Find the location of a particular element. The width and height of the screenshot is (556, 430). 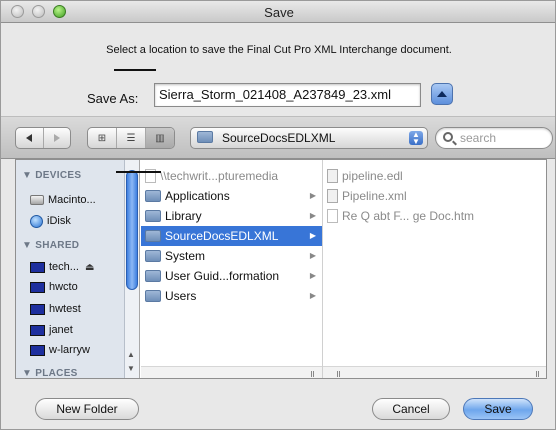

list-item: Applications ▶ is located at coordinates (231, 196).